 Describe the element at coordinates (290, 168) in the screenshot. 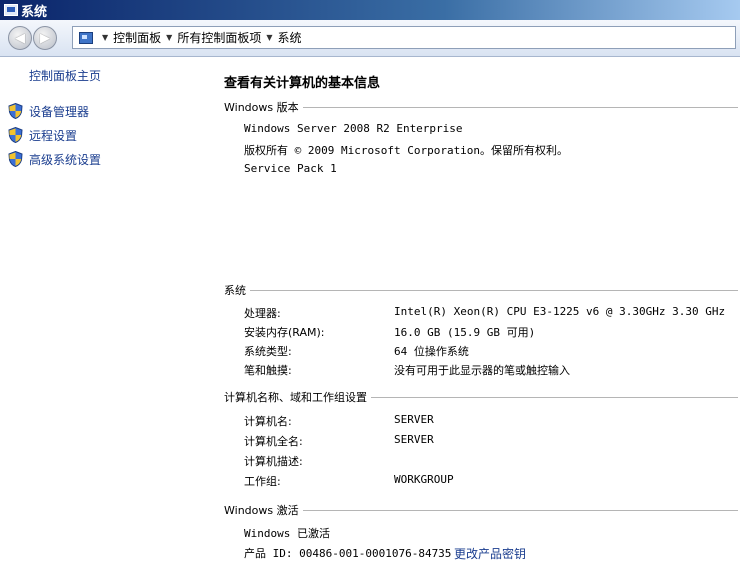

I see `service-pack: Service Pack 1` at that location.